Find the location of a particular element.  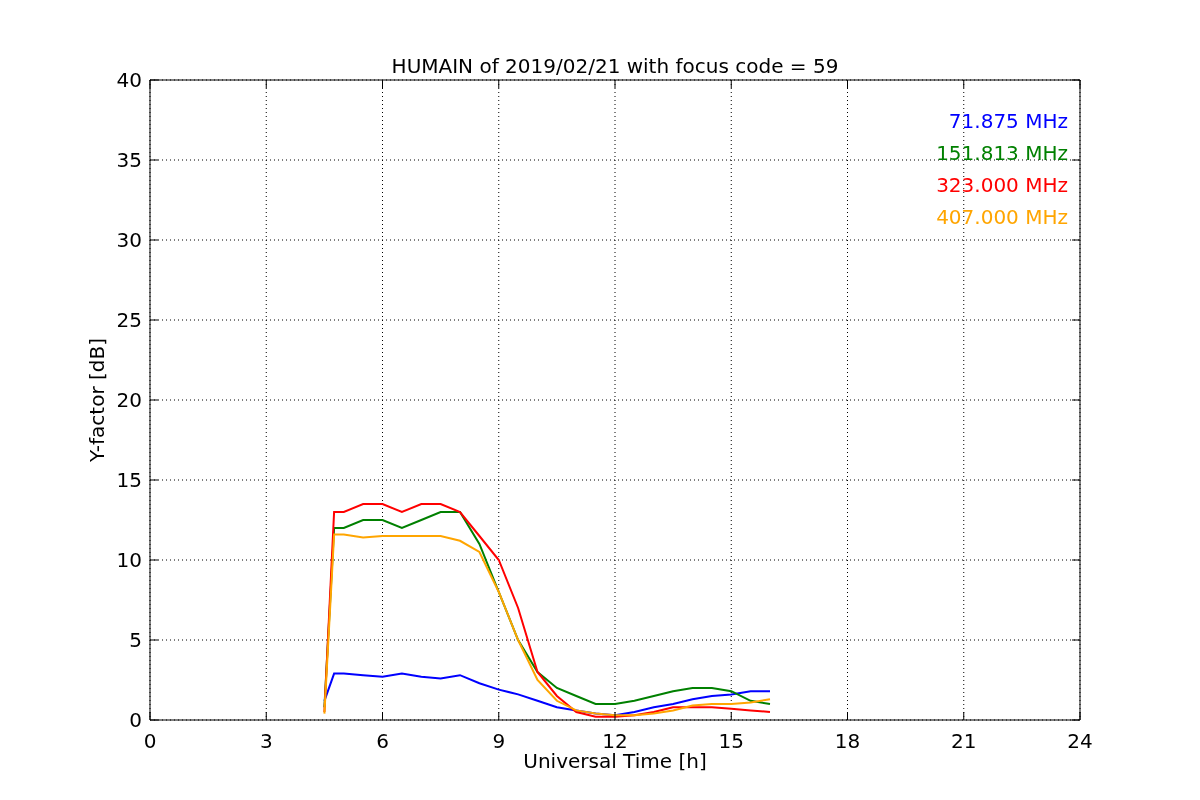

y-tick-label: 10 is located at coordinates (129, 560).